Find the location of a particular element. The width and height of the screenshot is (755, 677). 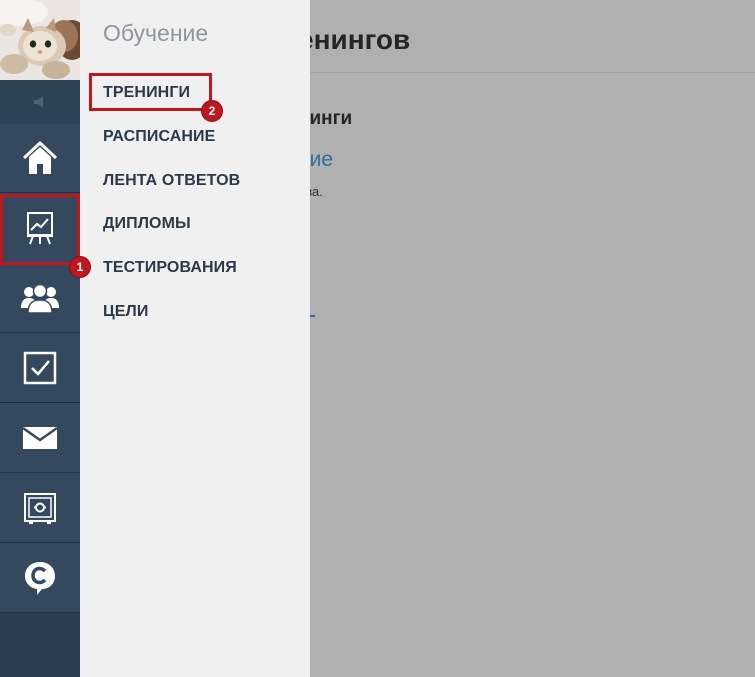

rail-item-sound is located at coordinates (40, 102).